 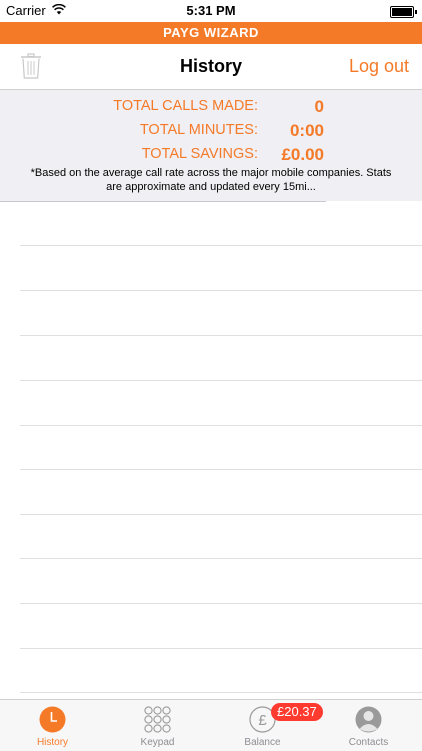 What do you see at coordinates (52, 742) in the screenshot?
I see `tab-label: History` at bounding box center [52, 742].